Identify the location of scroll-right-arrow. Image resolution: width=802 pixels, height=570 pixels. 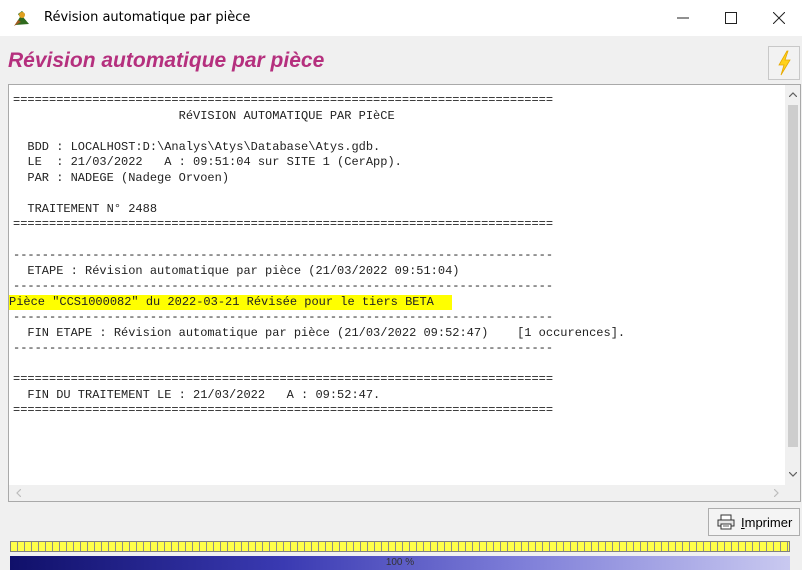
(776, 493).